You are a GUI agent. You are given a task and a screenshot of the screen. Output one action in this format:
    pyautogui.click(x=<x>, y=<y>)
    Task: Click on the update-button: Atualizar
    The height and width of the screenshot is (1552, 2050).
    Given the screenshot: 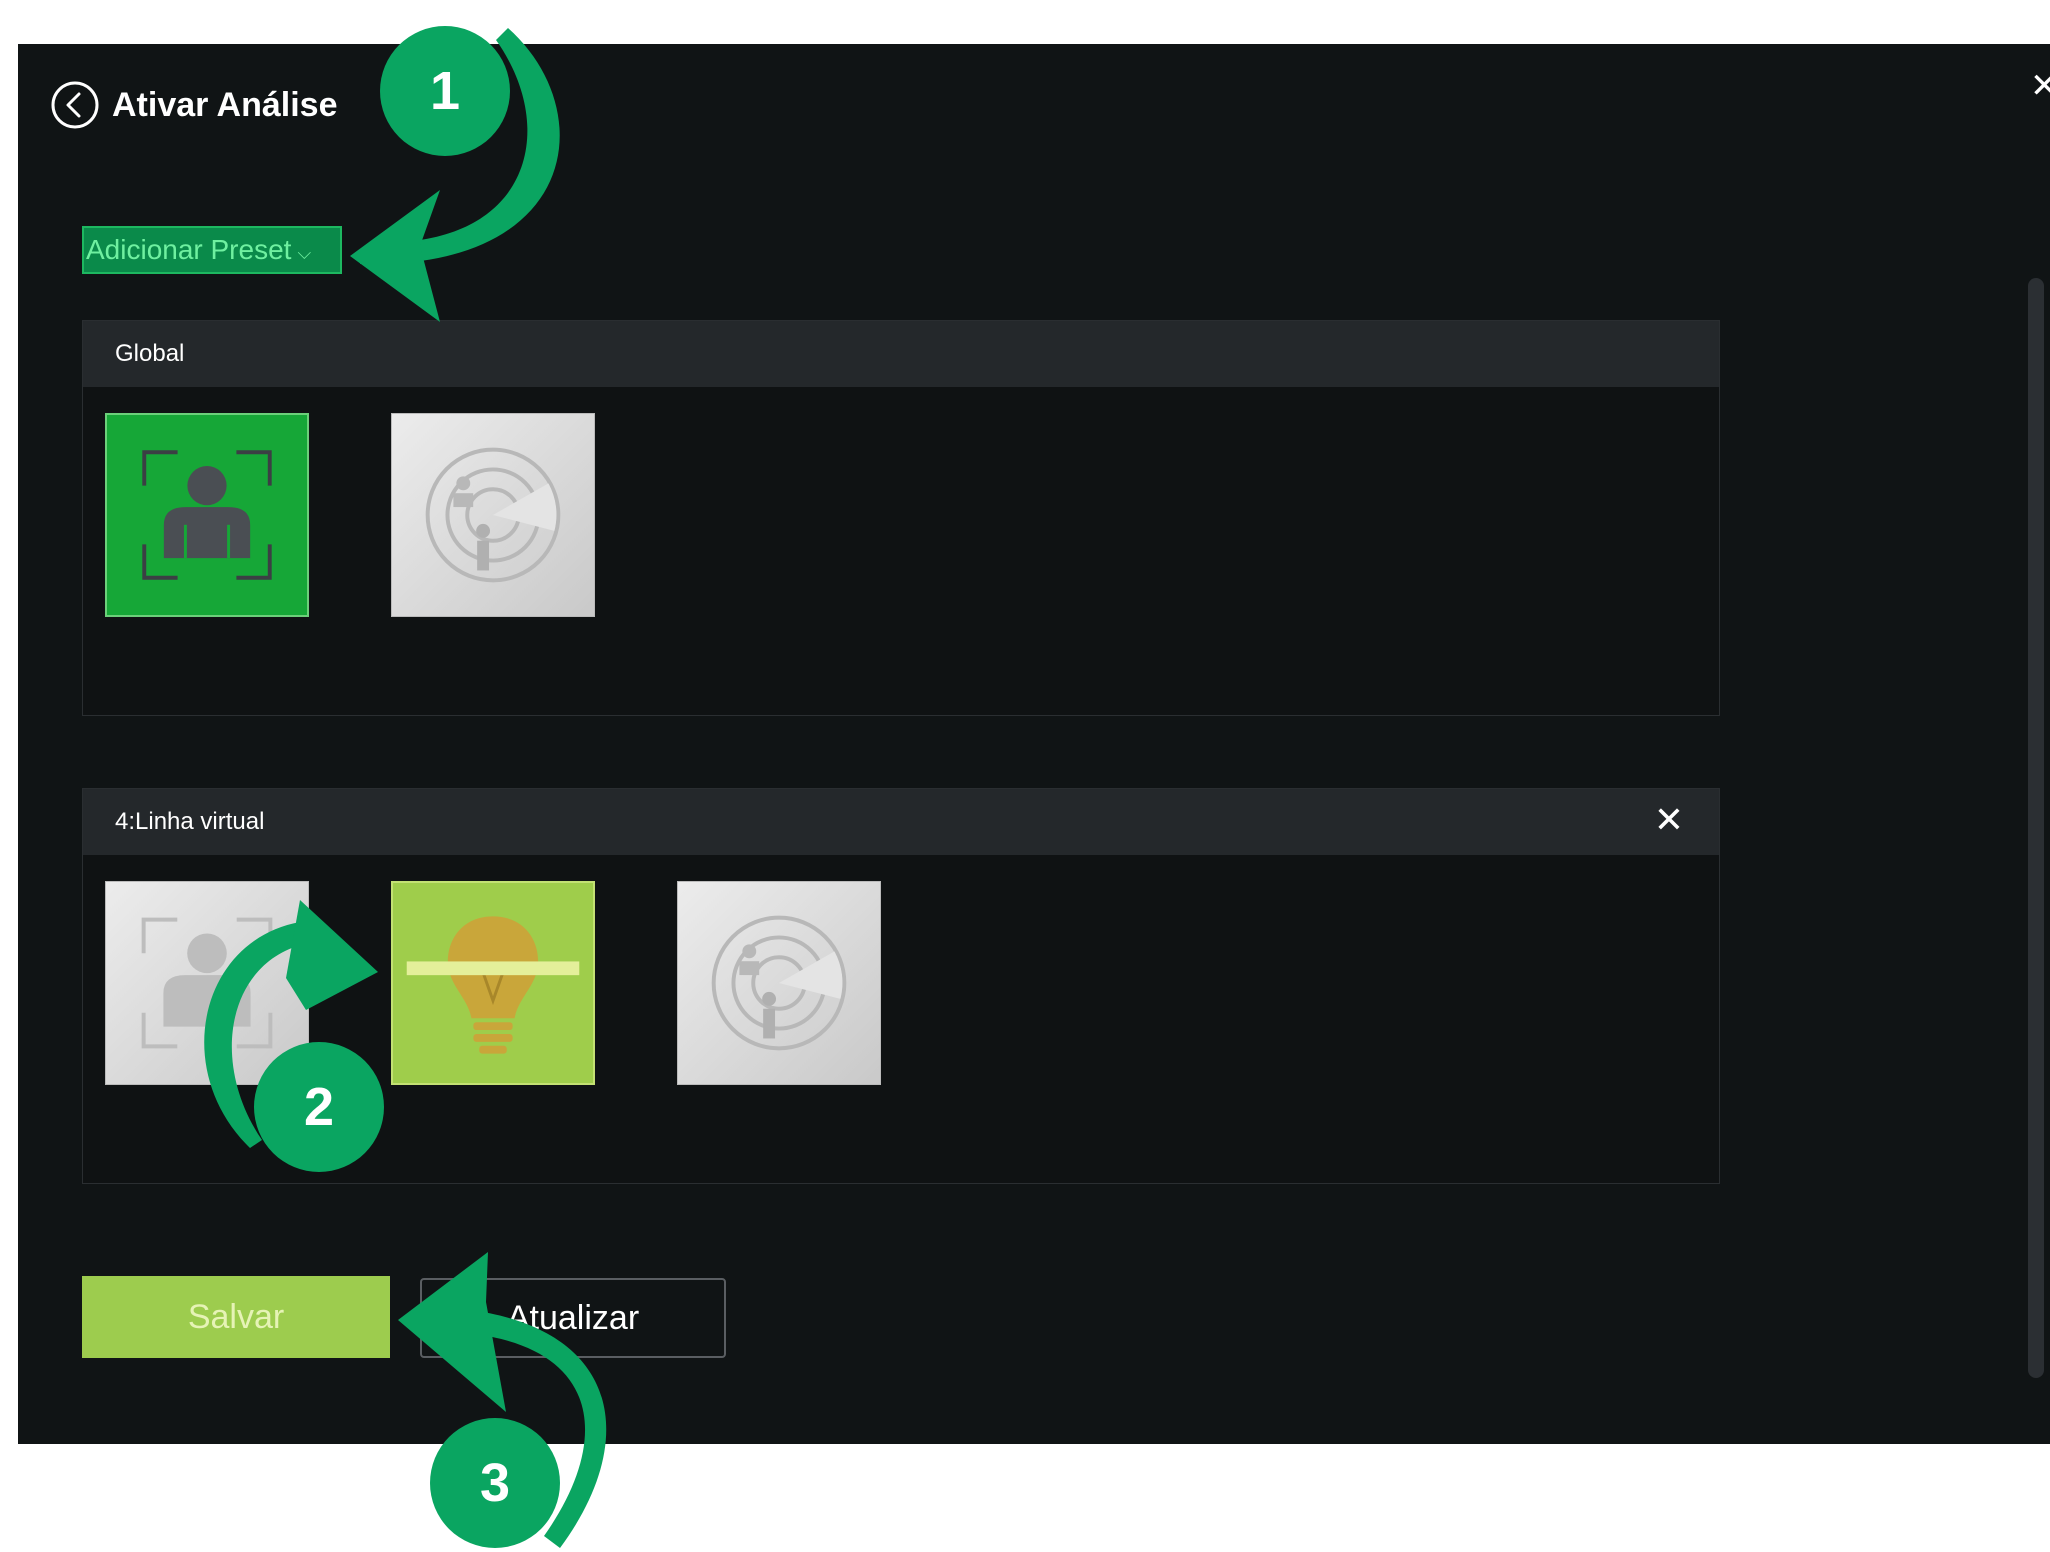 What is the action you would take?
    pyautogui.click(x=573, y=1318)
    